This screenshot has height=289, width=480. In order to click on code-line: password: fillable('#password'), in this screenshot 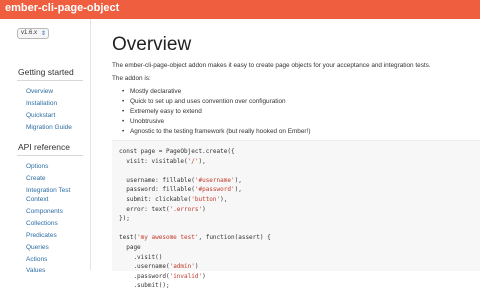, I will do `click(180, 190)`.